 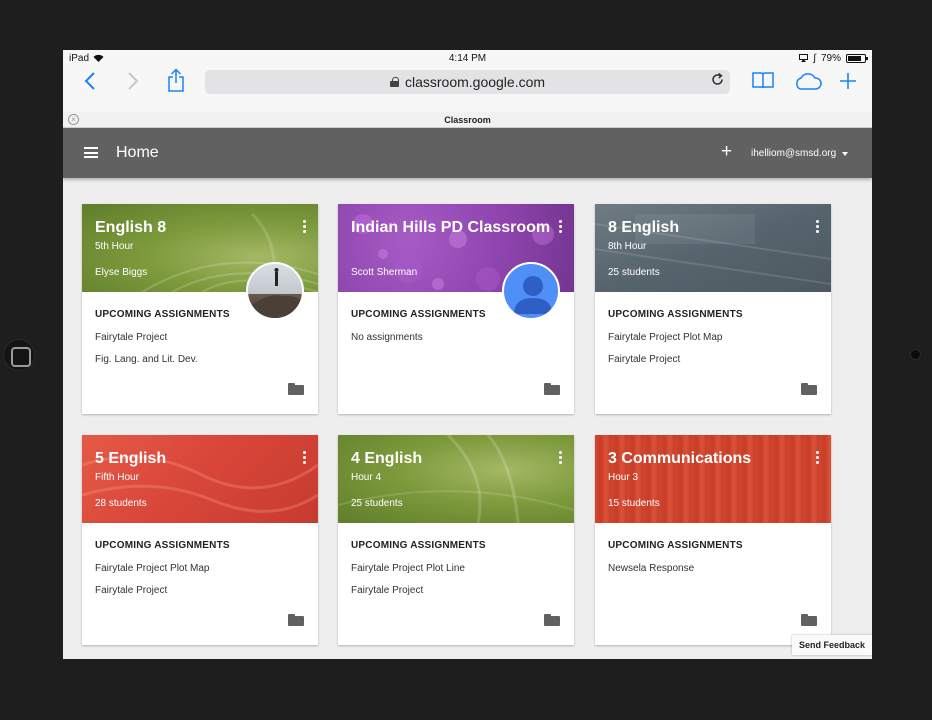 What do you see at coordinates (91, 152) in the screenshot?
I see `menu-icon` at bounding box center [91, 152].